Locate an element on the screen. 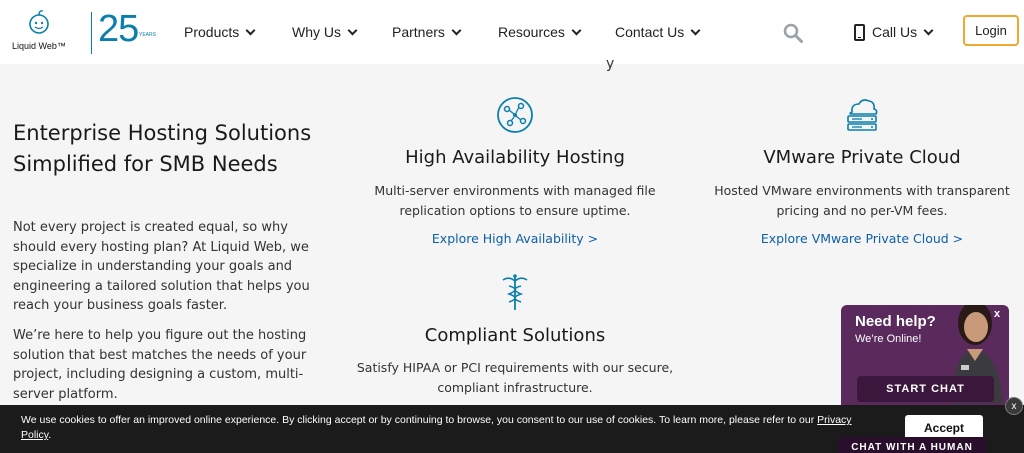 The image size is (1024, 453). chat-close-icon: x is located at coordinates (997, 314).